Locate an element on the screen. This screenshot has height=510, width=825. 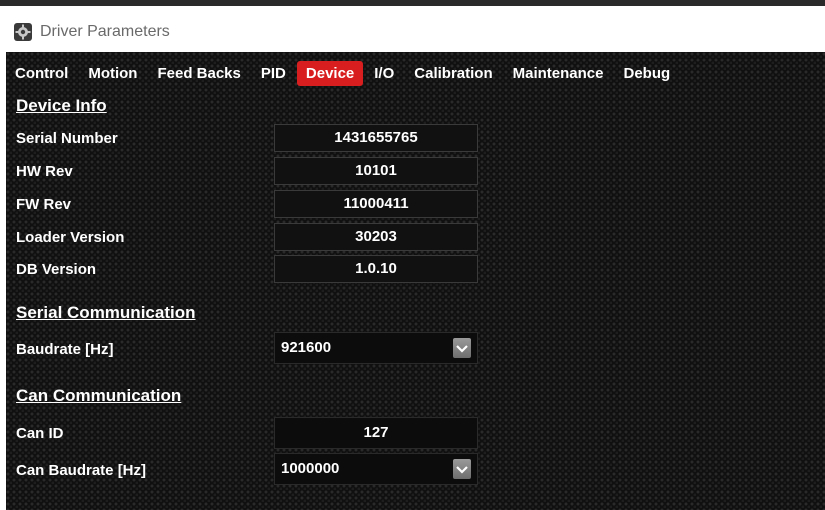
tab-motion: Motion is located at coordinates (112, 73).